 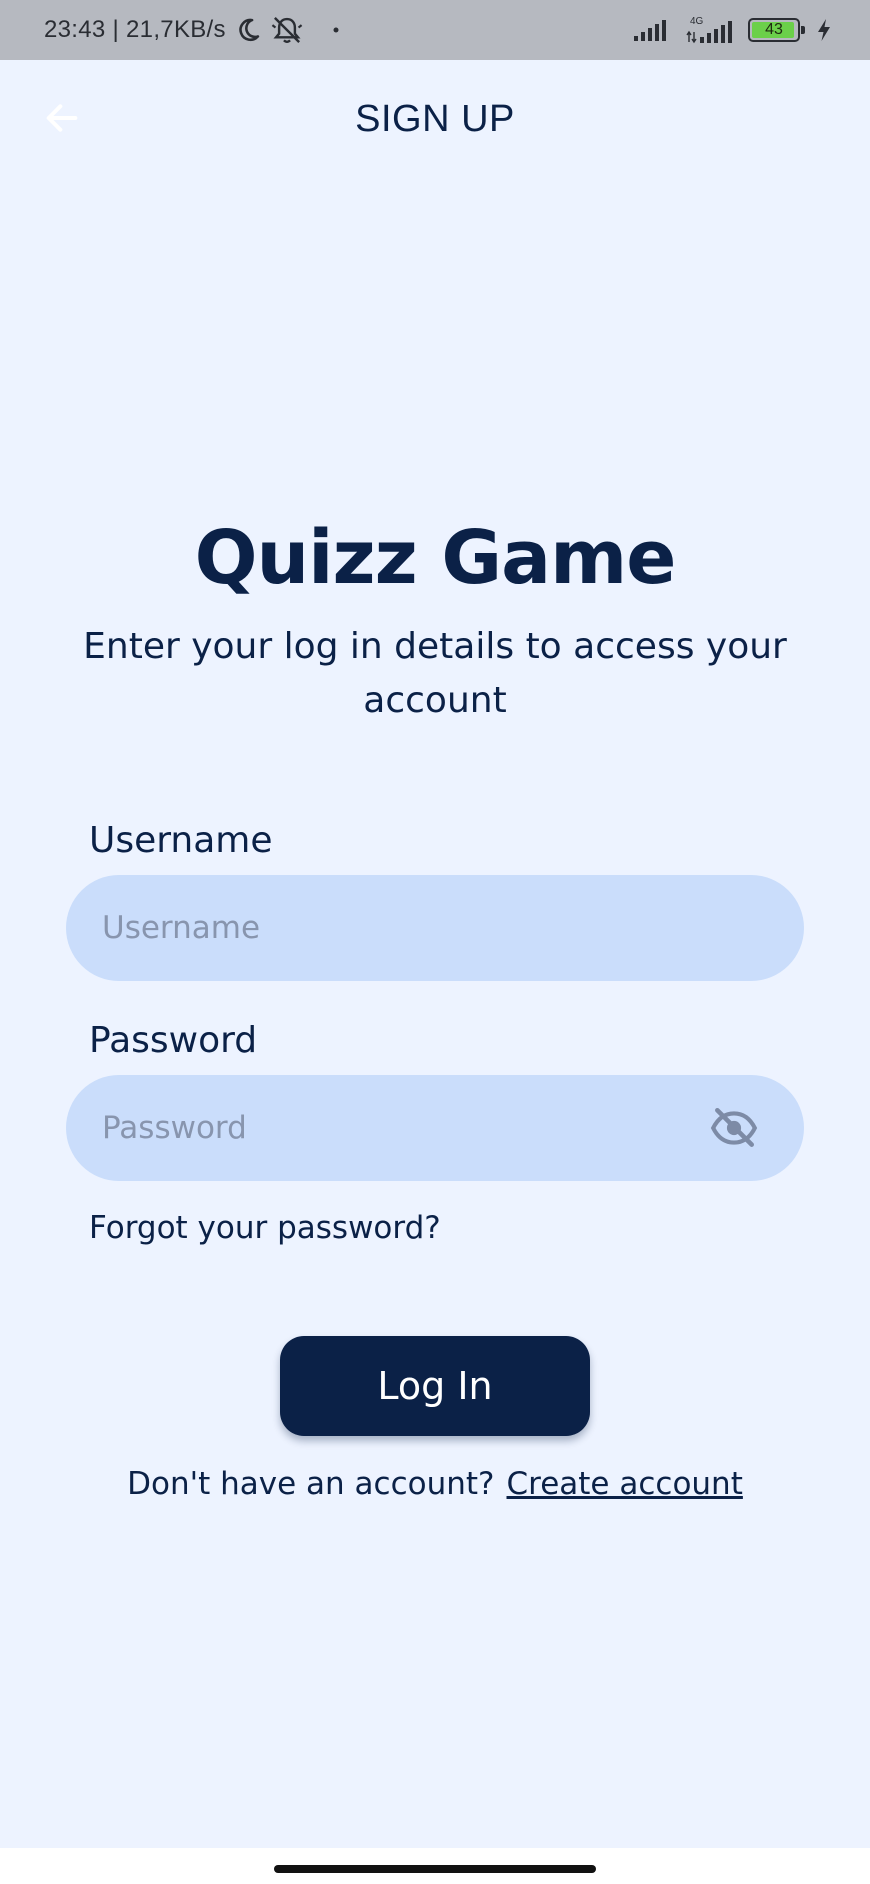 What do you see at coordinates (824, 30) in the screenshot?
I see `charging-icon` at bounding box center [824, 30].